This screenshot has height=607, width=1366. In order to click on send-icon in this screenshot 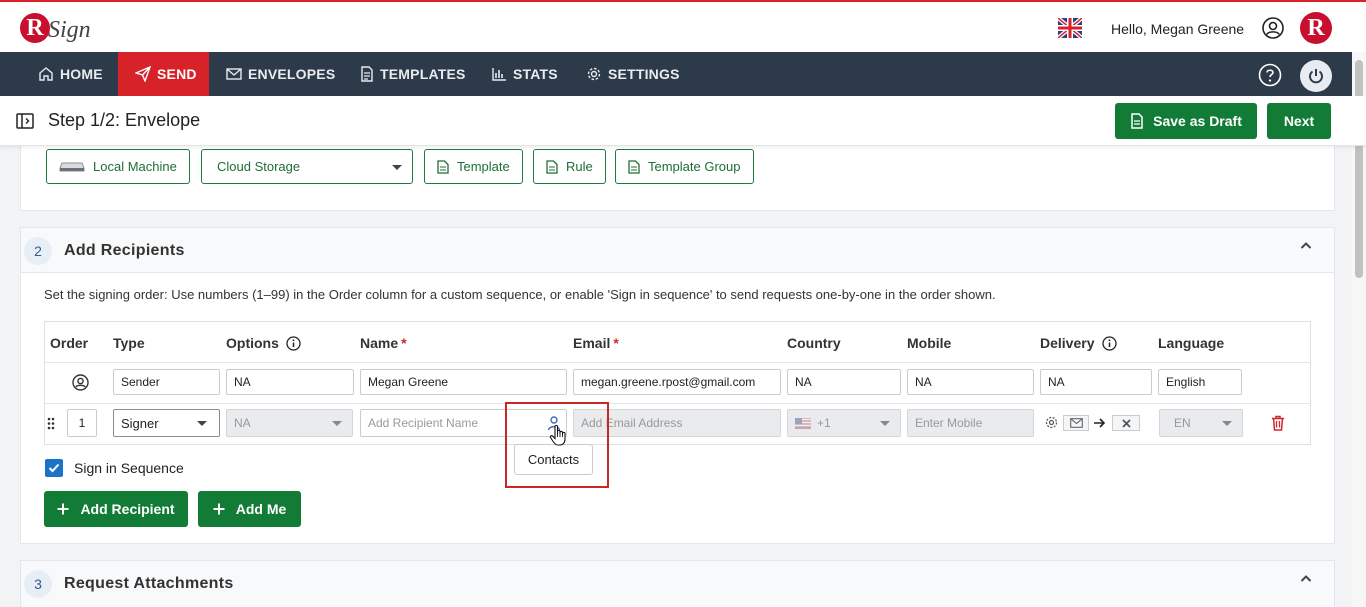, I will do `click(143, 74)`.